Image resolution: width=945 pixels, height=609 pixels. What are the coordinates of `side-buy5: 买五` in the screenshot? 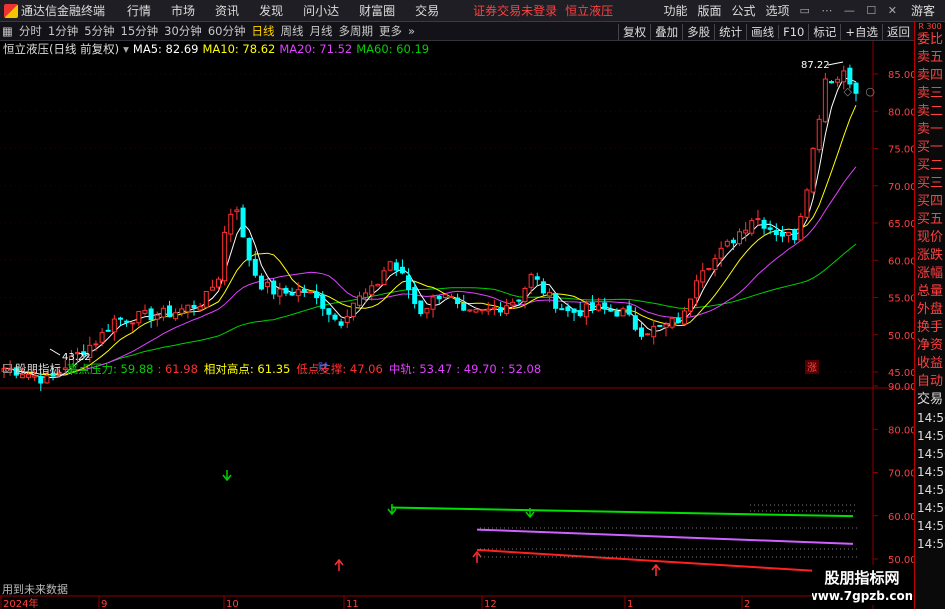 It's located at (930, 220).